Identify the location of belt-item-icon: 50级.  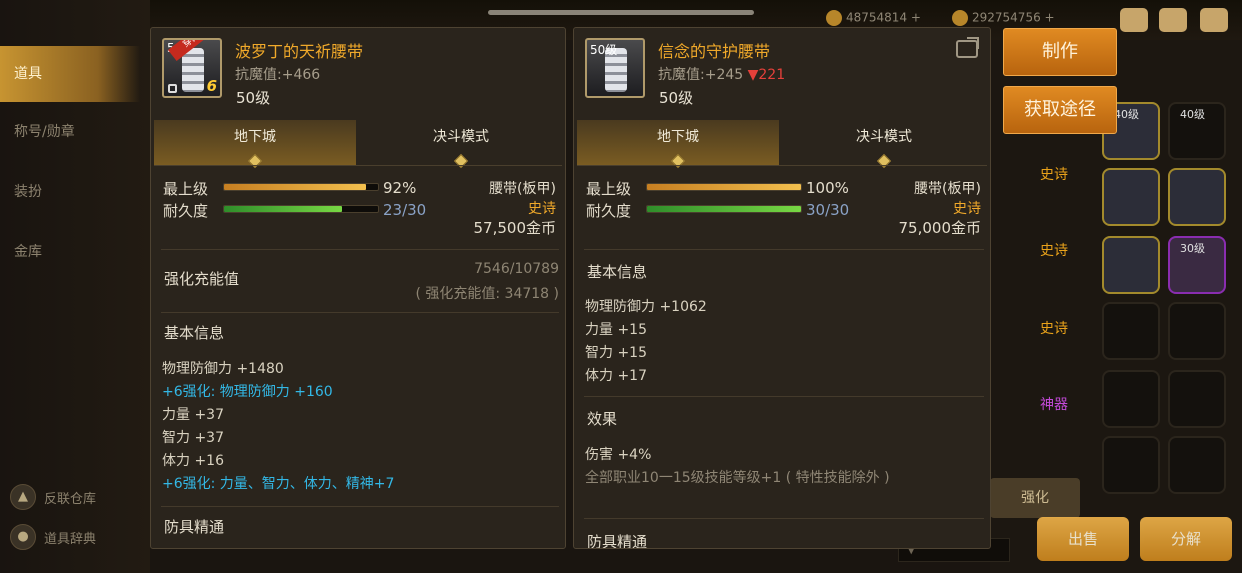
(615, 68).